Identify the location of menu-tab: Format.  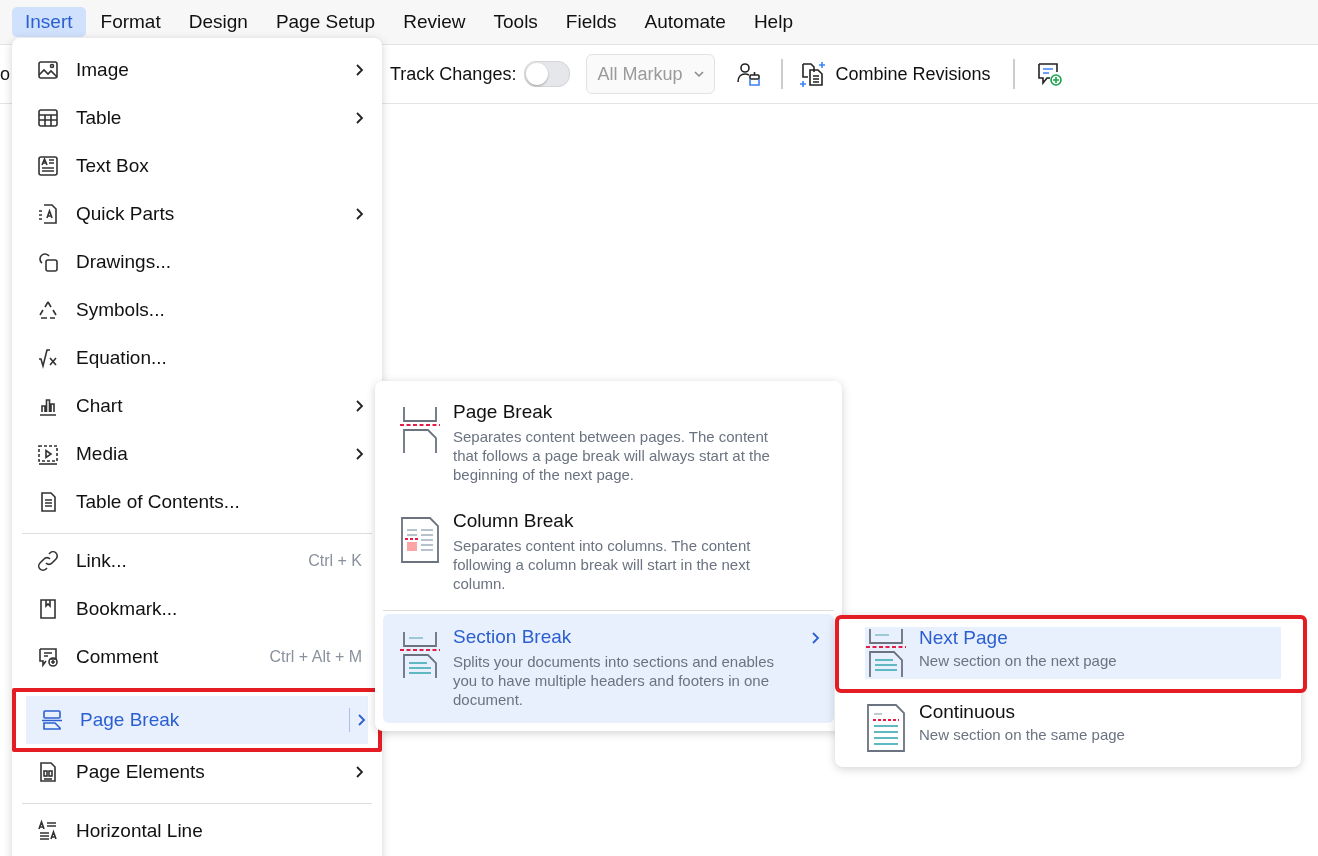
(130, 22).